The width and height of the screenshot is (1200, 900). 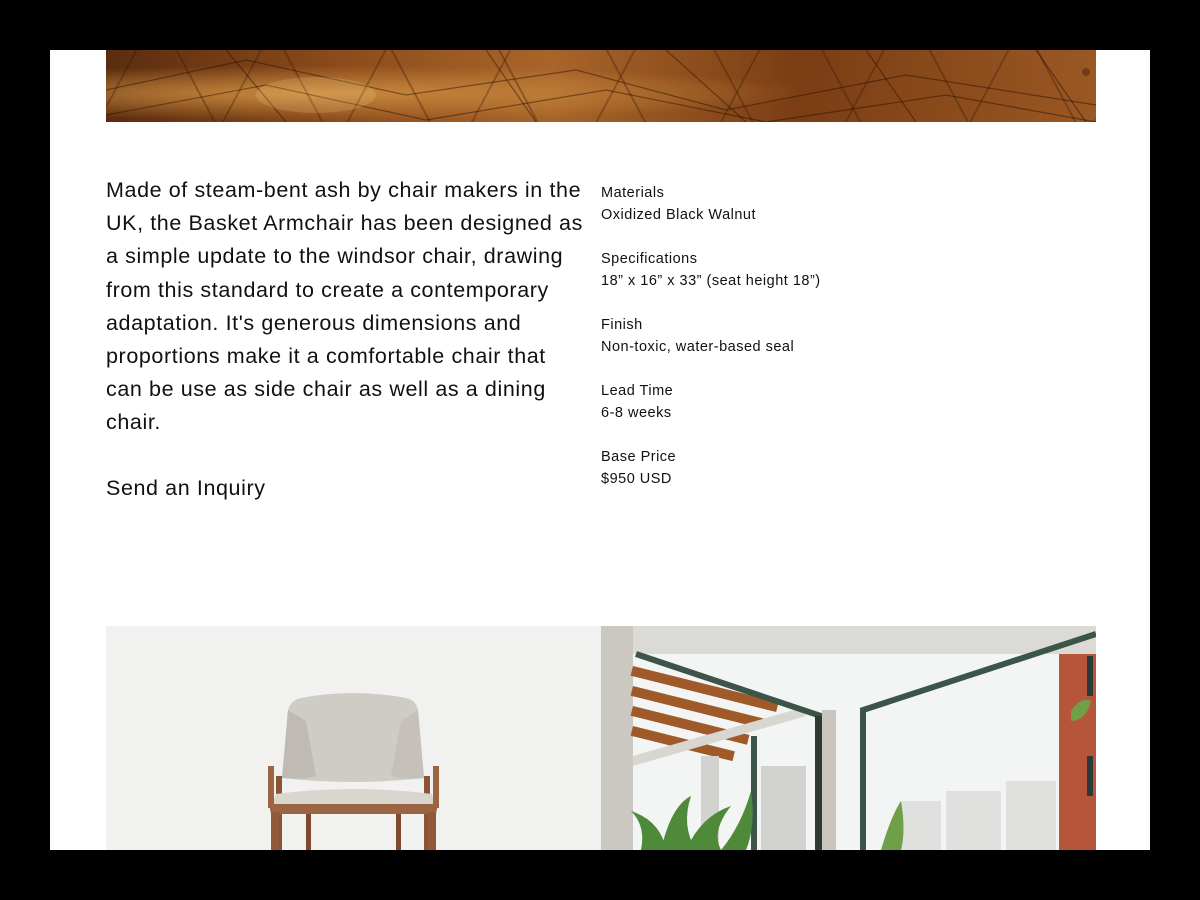 What do you see at coordinates (821, 402) in the screenshot?
I see `spec-lead-time: Lead Time 6-8 weeks` at bounding box center [821, 402].